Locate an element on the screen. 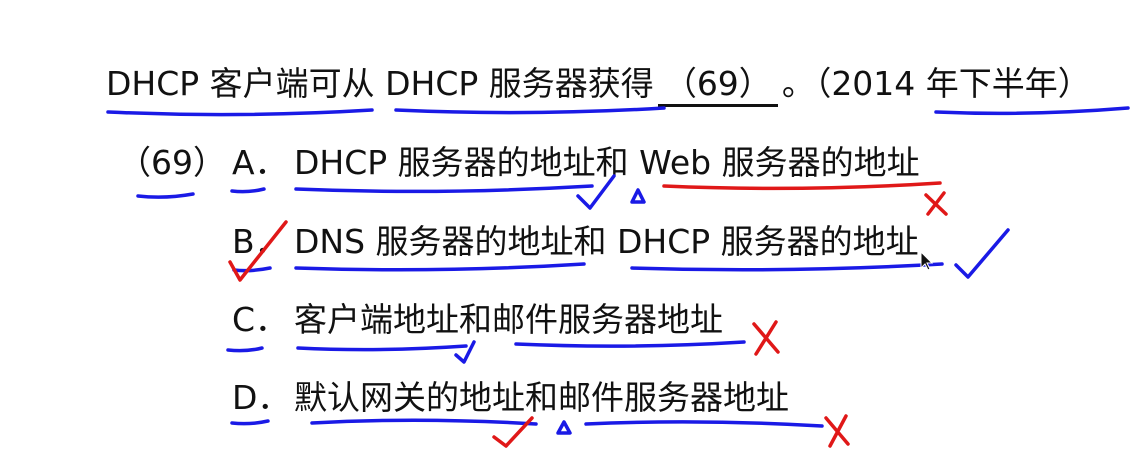 Image resolution: width=1142 pixels, height=464 pixels. option-b-text: DNS 服务器的地址和 DHCP 服务器的地址 is located at coordinates (606, 241).